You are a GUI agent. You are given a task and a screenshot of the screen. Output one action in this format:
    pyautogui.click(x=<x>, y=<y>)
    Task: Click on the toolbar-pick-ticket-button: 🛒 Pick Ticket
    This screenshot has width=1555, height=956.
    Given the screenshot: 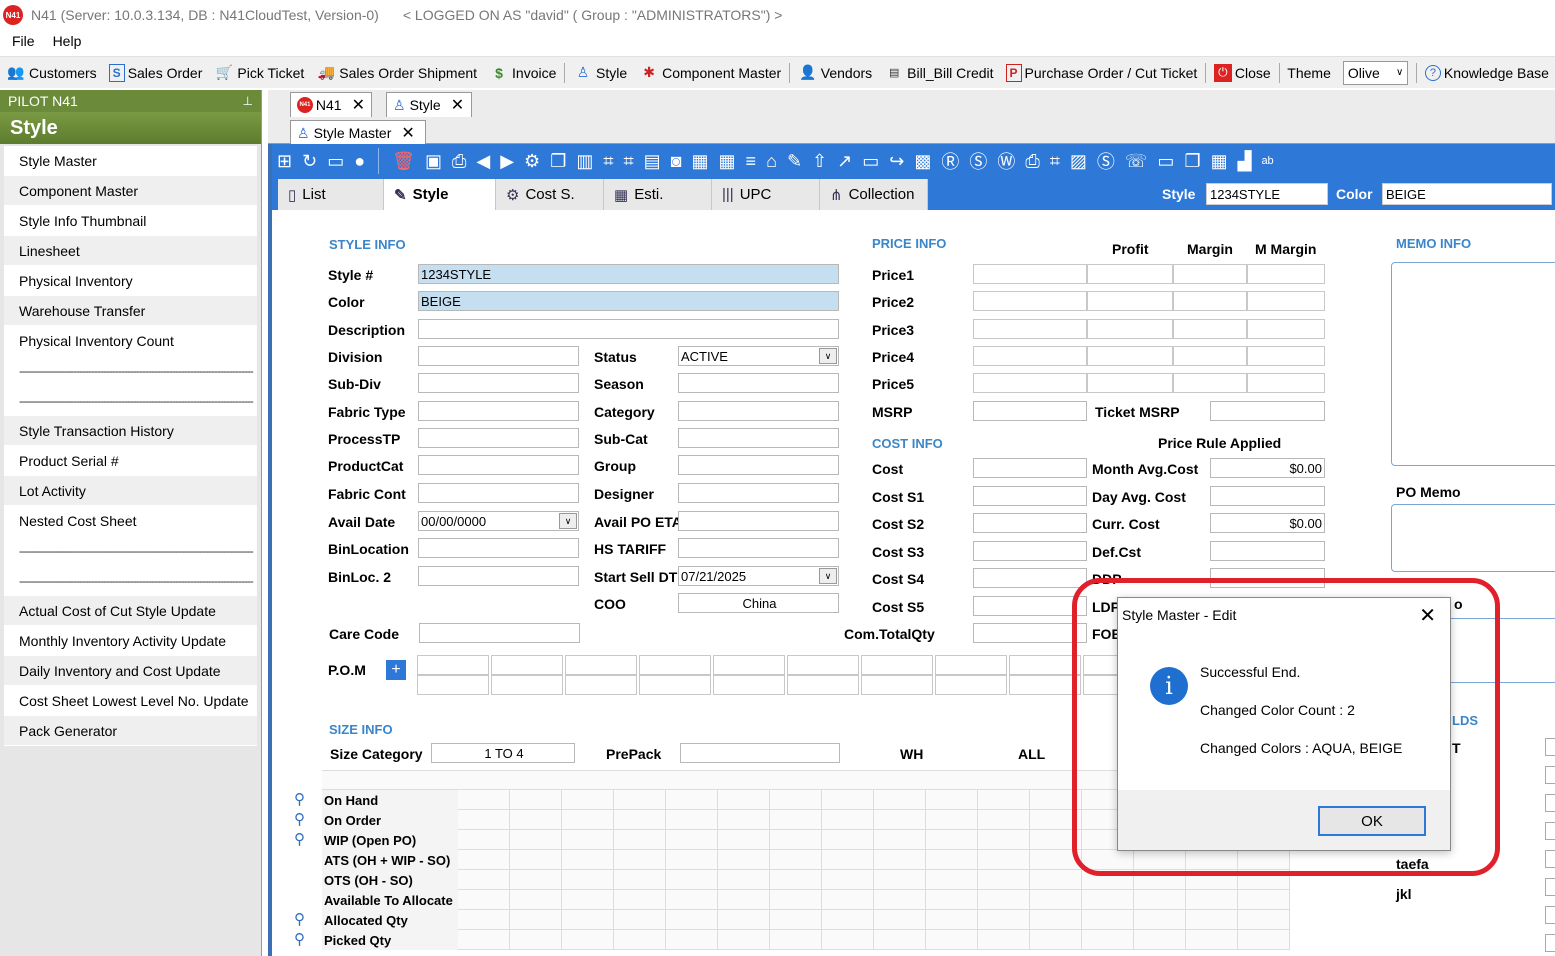 What is the action you would take?
    pyautogui.click(x=262, y=73)
    